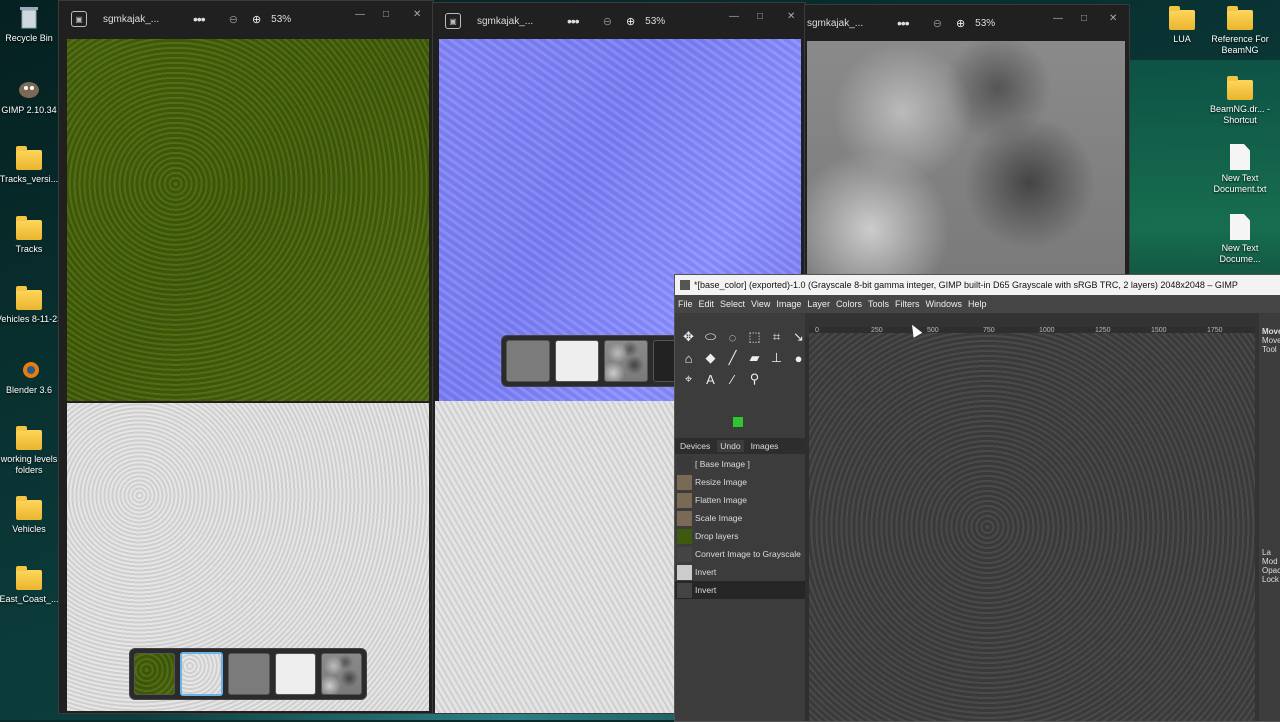 The height and width of the screenshot is (722, 1280). What do you see at coordinates (740, 536) in the screenshot?
I see `history-item: Drop layers` at bounding box center [740, 536].